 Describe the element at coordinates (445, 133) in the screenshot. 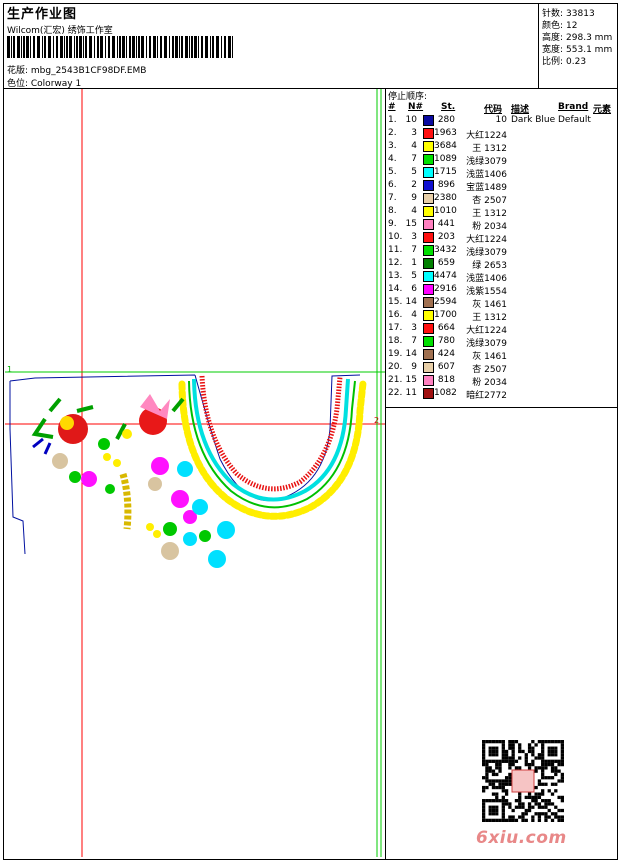

I see `row-stitches: 1963` at that location.